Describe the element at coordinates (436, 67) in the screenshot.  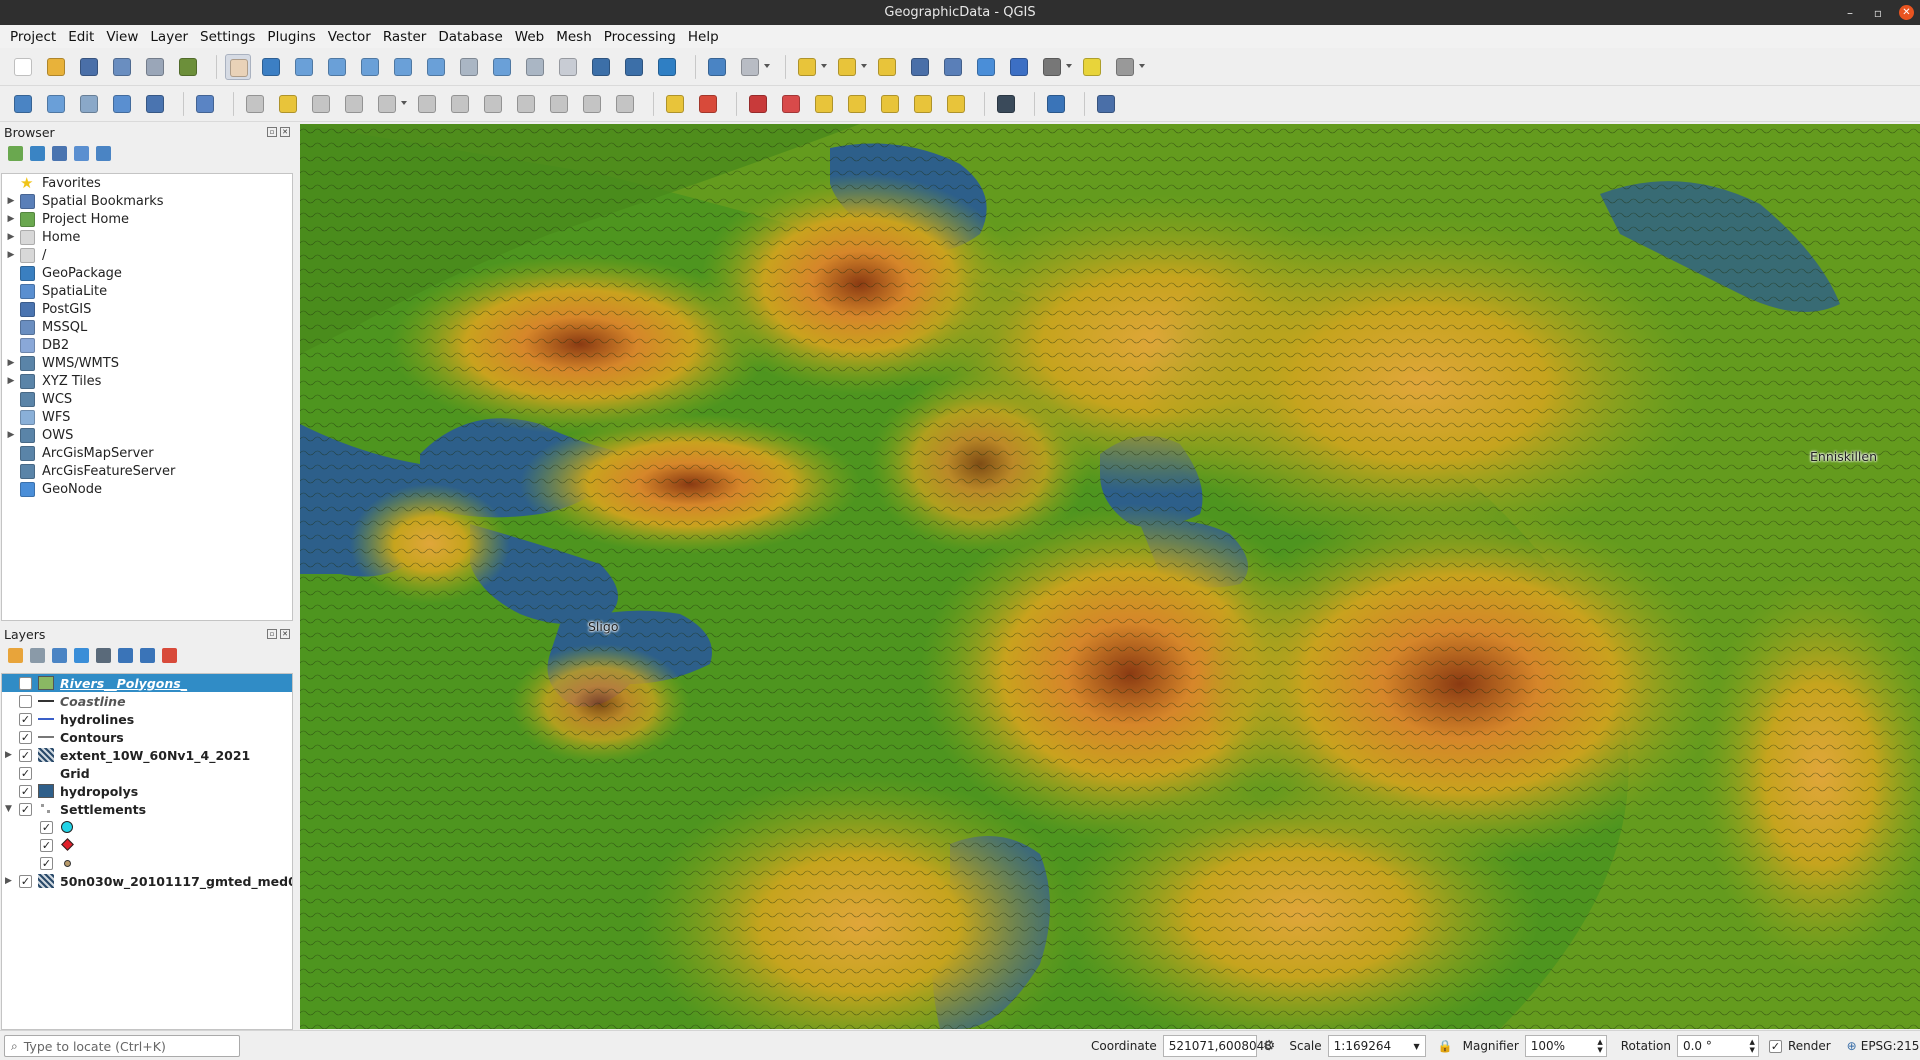
I see `zoom-layer-button` at that location.